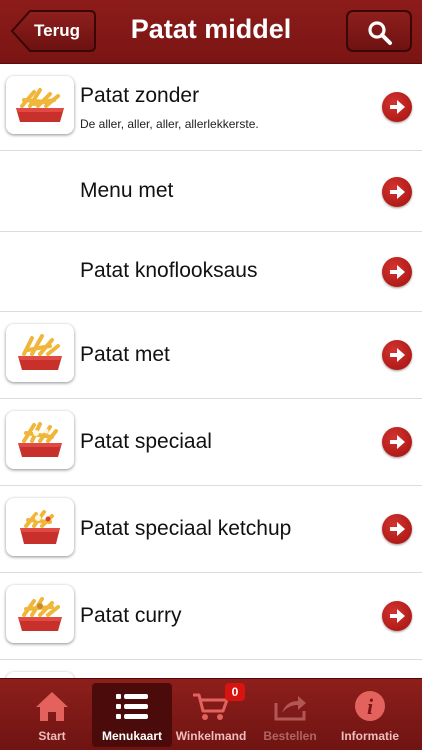 The height and width of the screenshot is (750, 422). I want to click on list-item: Patat speciaal, so click(211, 442).